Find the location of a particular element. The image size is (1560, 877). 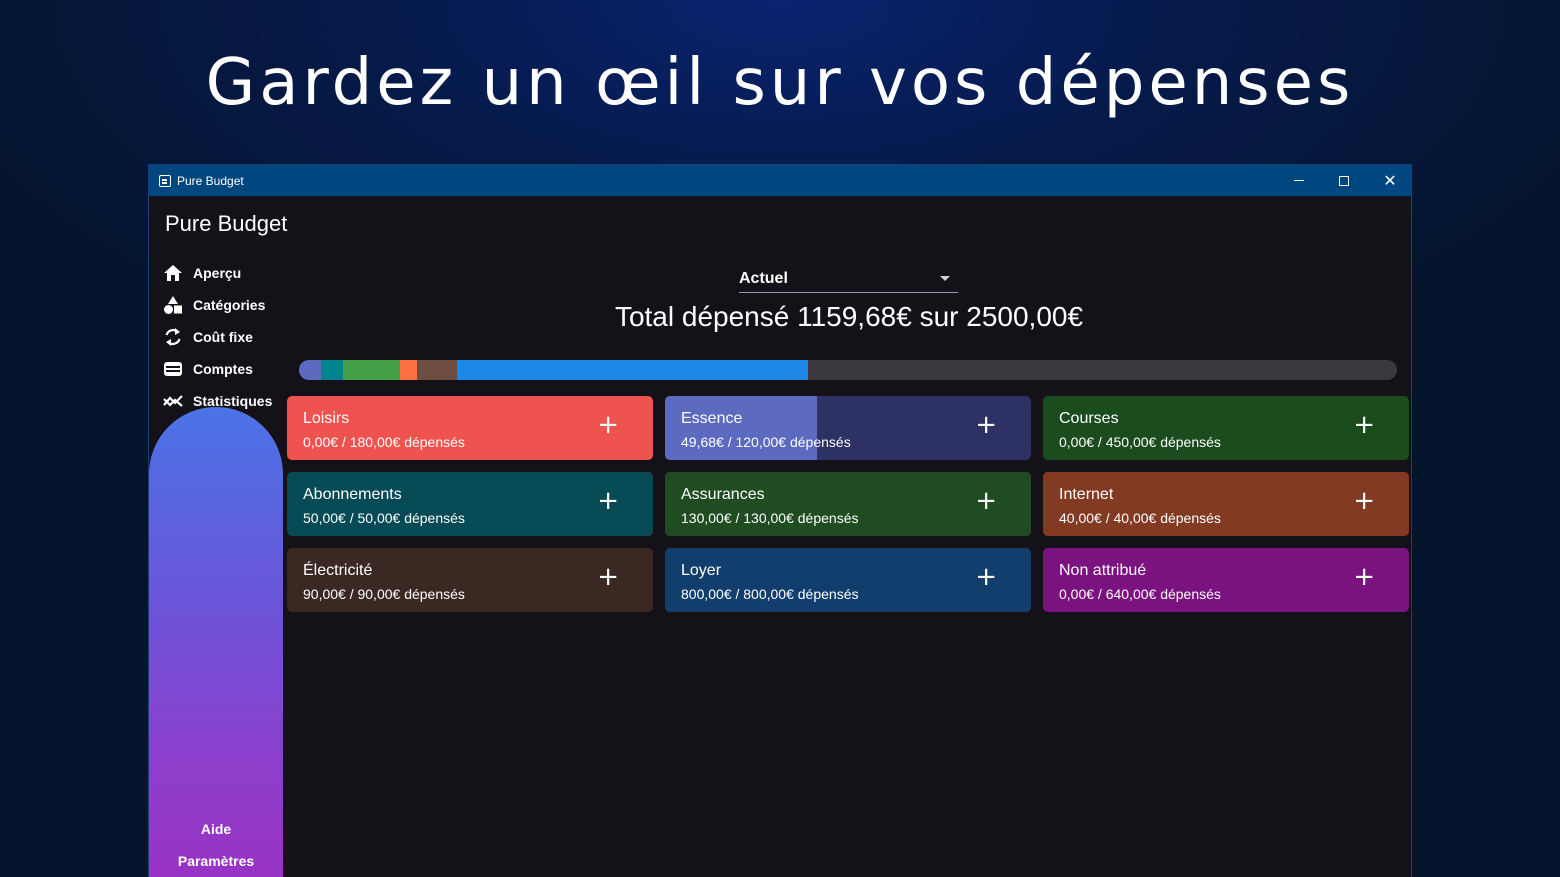

app-logo-icon is located at coordinates (165, 180).